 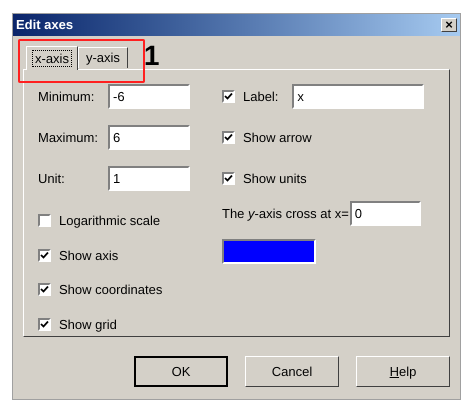 What do you see at coordinates (292, 371) in the screenshot?
I see `dialog-button: Cancel` at bounding box center [292, 371].